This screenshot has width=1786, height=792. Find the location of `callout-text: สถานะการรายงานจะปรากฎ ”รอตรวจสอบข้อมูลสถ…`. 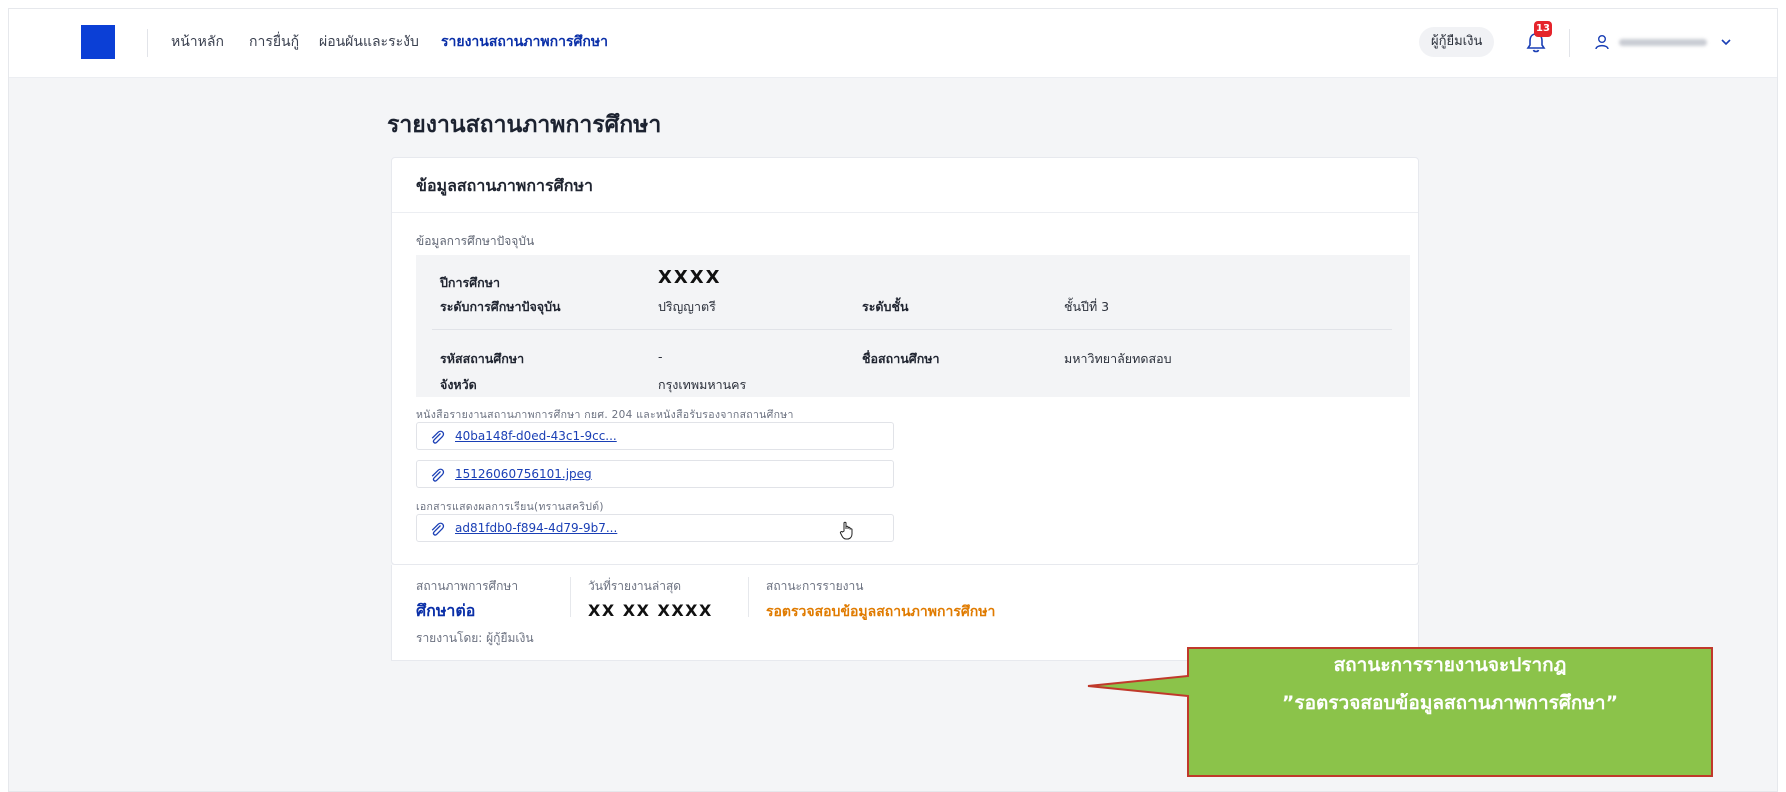

callout-text: สถานะการรายงานจะปรากฎ ”รอตรวจสอบข้อมูลสถ… is located at coordinates (1450, 684).